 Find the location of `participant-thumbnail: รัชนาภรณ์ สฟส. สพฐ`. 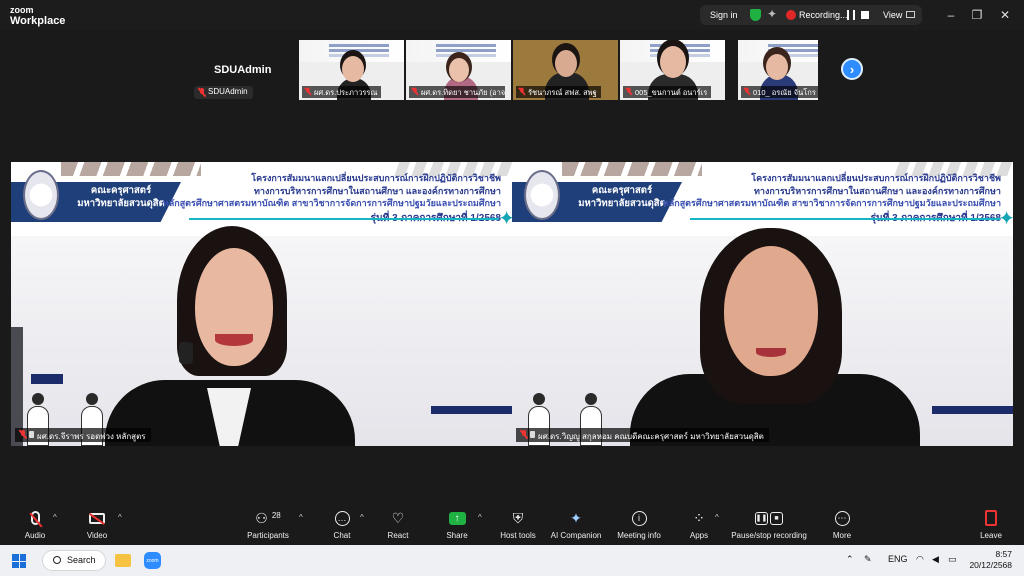

participant-thumbnail: รัชนาภรณ์ สฟส. สพฐ is located at coordinates (565, 70).